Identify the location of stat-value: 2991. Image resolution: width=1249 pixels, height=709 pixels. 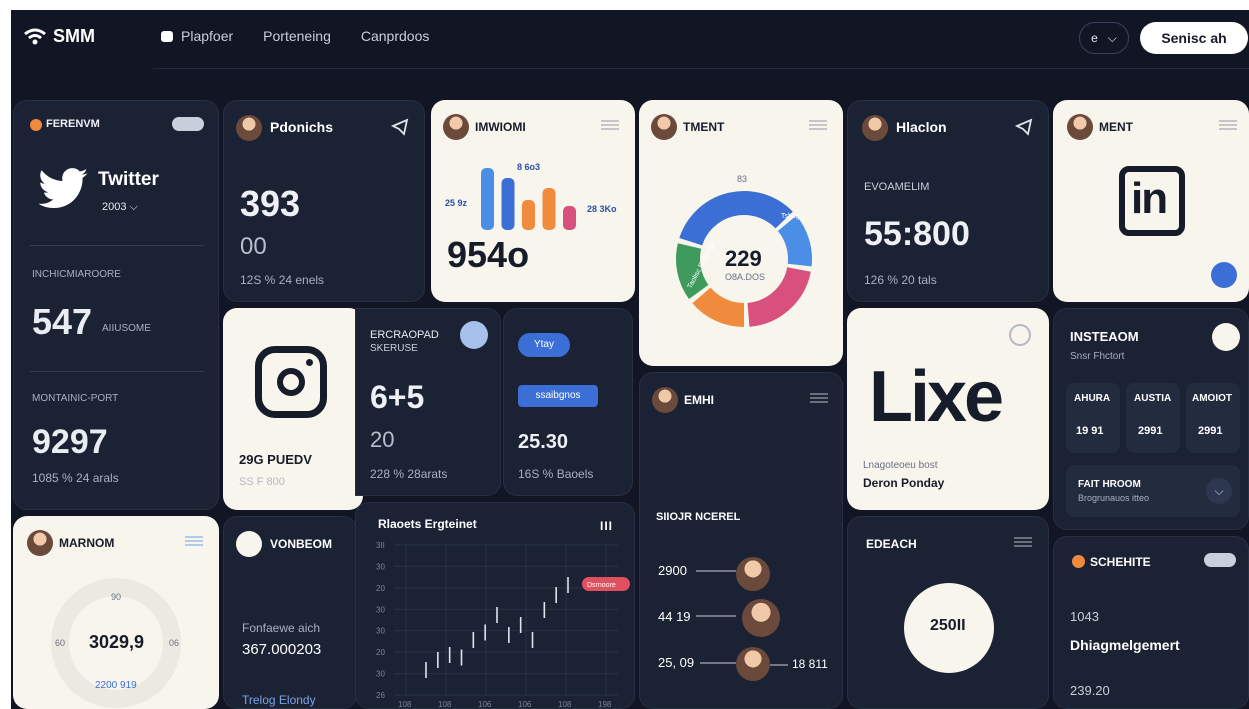
(1210, 431).